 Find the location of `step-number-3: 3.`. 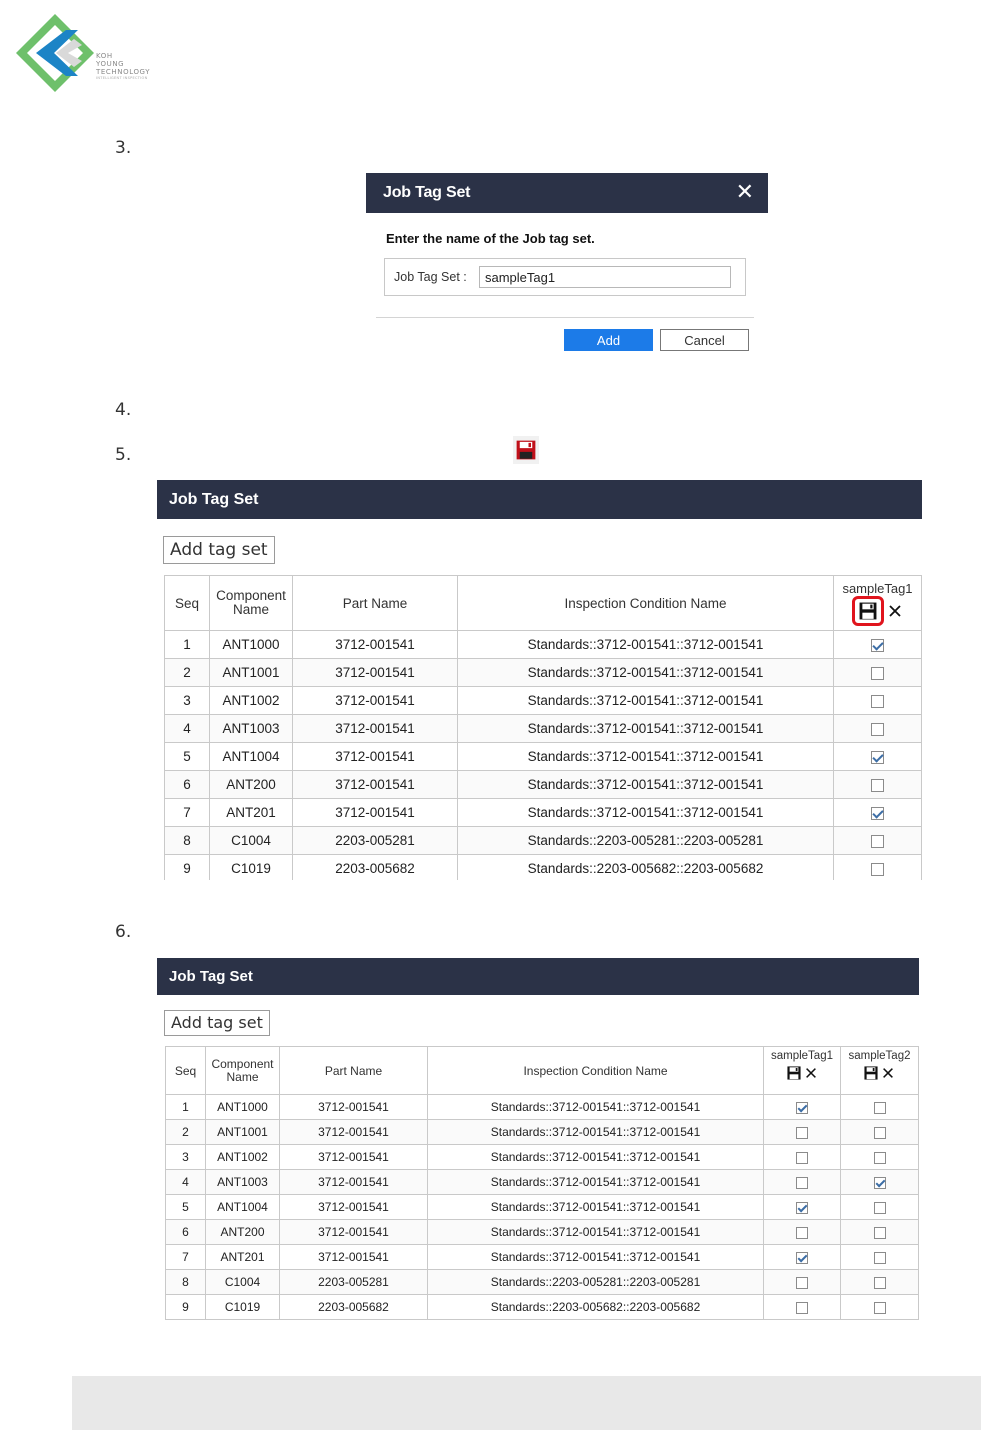

step-number-3: 3. is located at coordinates (123, 148).